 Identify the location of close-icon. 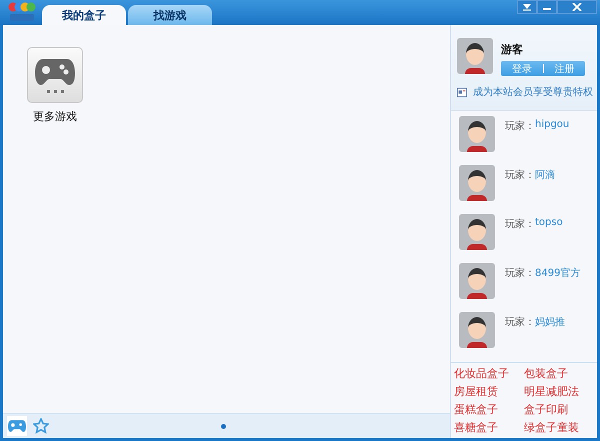
(577, 7).